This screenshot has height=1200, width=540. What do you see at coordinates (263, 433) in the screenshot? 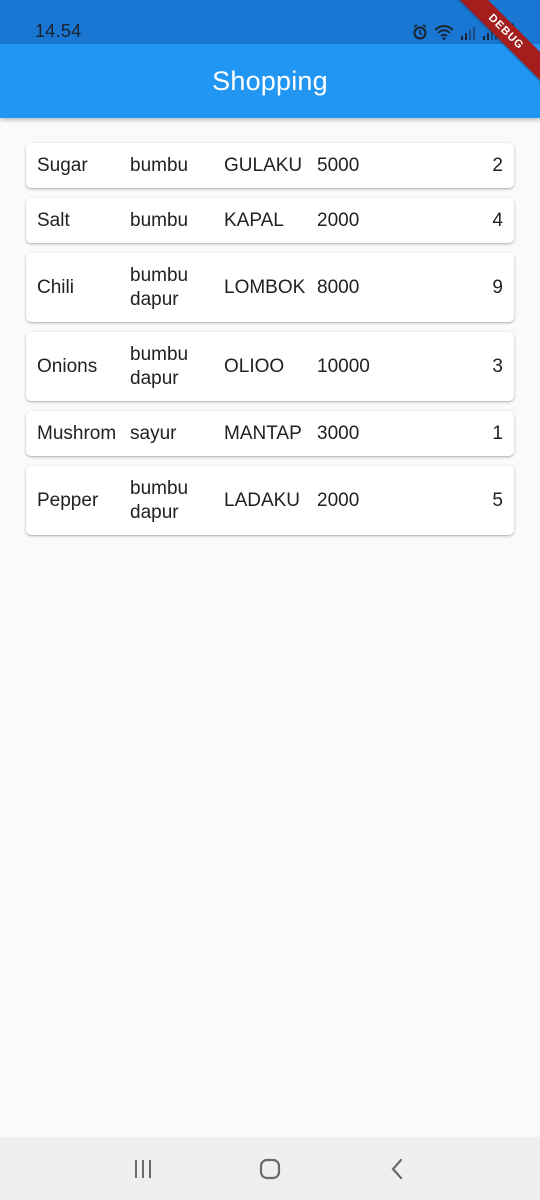
I see `item-brand: MANTAP` at bounding box center [263, 433].